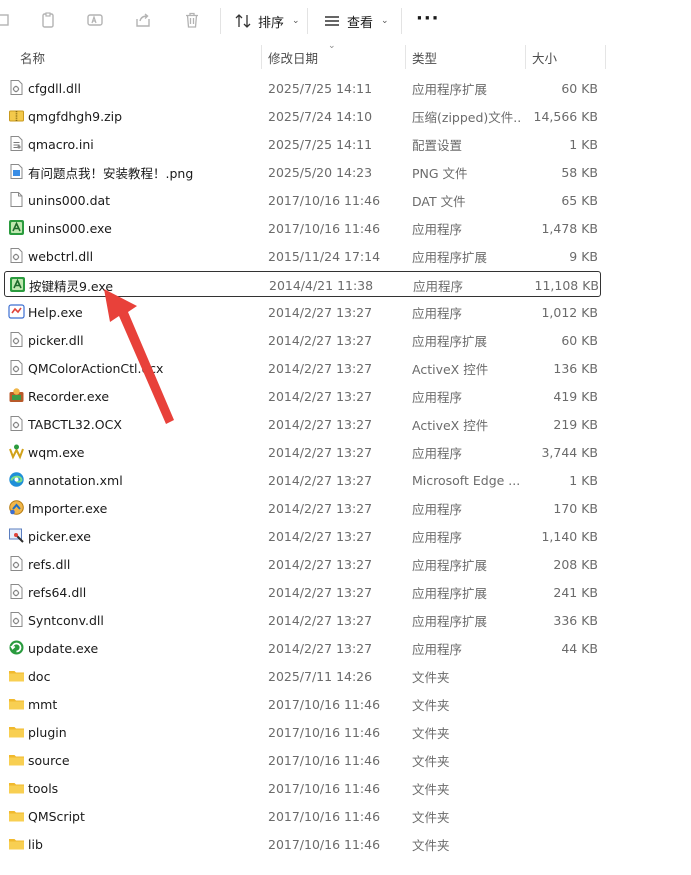 The width and height of the screenshot is (691, 875). I want to click on cut-icon, so click(7, 20).